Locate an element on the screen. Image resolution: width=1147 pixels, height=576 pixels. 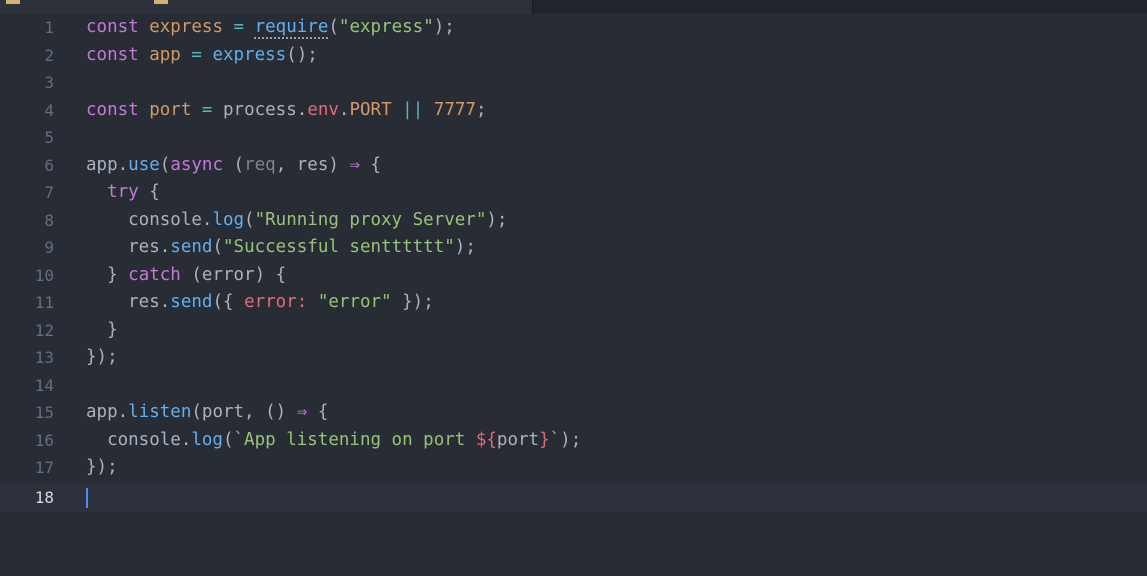
string-literal: "express" is located at coordinates (386, 27).